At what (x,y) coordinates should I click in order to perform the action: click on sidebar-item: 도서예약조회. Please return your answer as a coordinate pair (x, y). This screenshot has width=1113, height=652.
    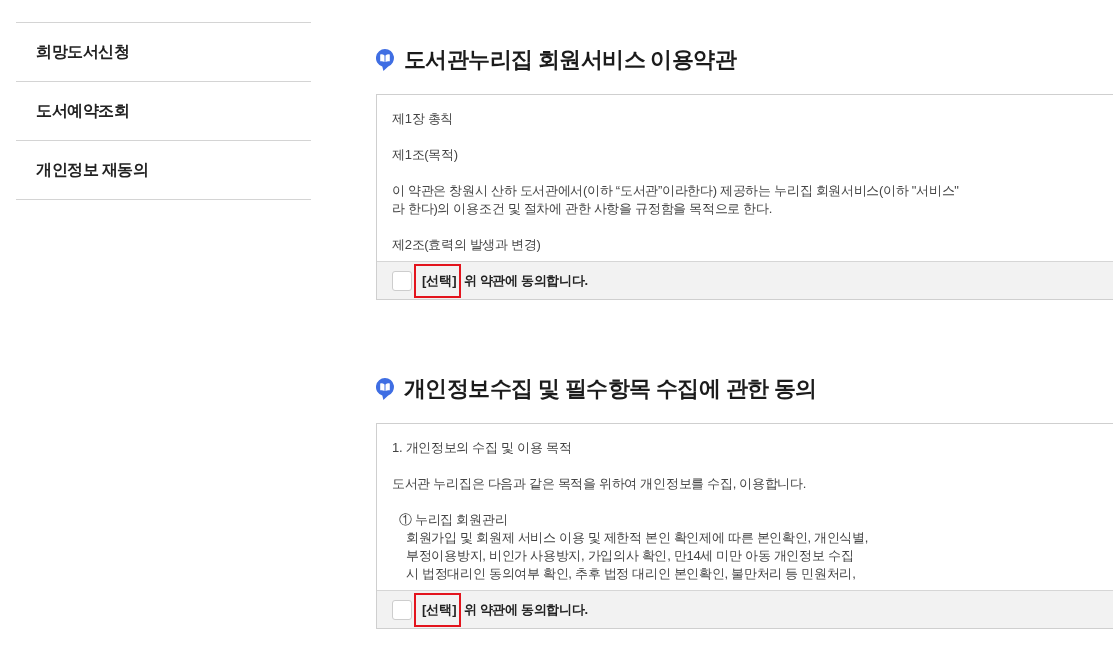
    Looking at the image, I should click on (163, 111).